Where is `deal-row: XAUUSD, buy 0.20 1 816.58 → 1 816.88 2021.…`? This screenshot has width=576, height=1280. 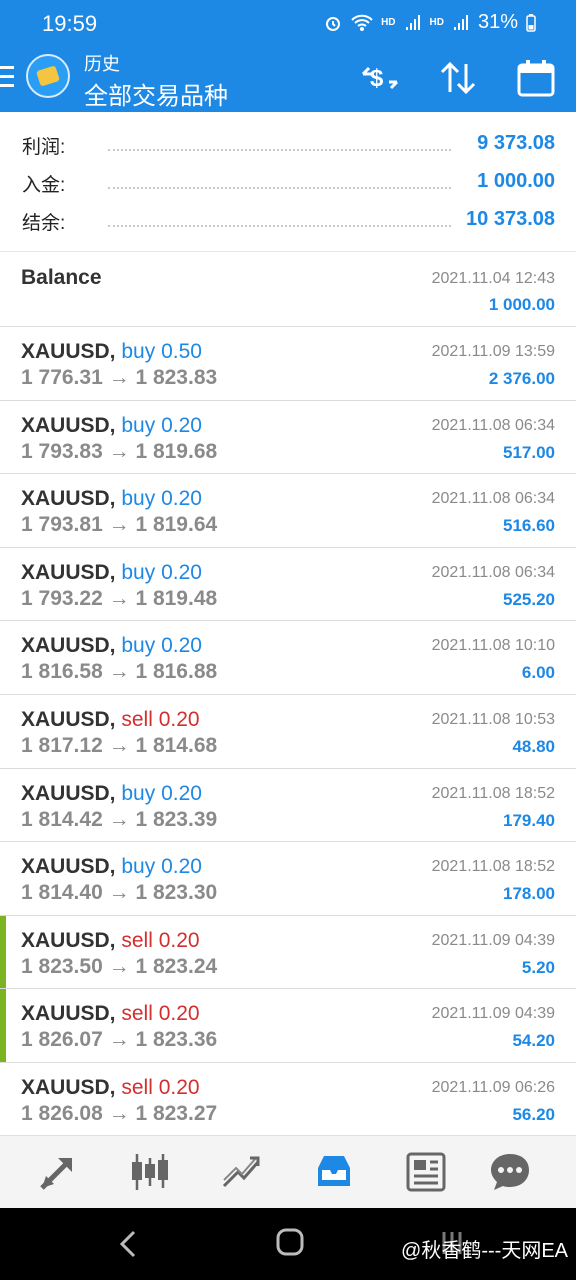
deal-row: XAUUSD, buy 0.20 1 816.58 → 1 816.88 2021.… is located at coordinates (288, 658).